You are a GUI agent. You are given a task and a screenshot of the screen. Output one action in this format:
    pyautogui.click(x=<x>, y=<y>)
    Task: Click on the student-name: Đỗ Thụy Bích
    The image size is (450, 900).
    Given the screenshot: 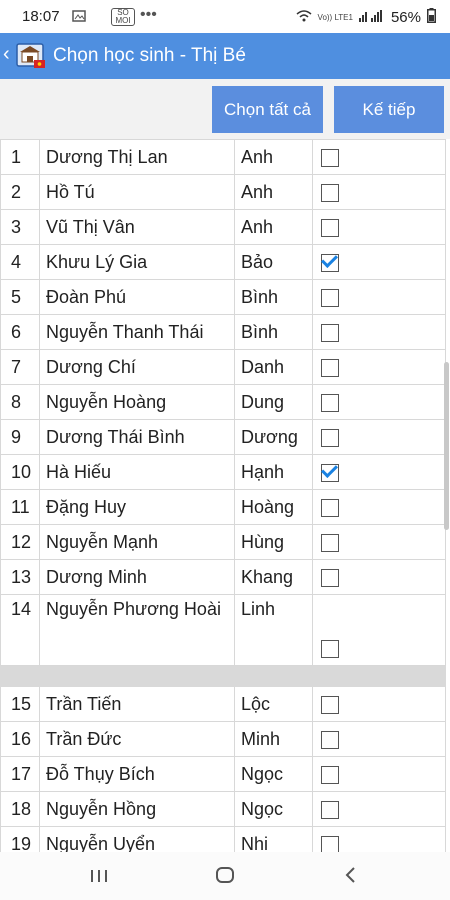 What is the action you would take?
    pyautogui.click(x=137, y=774)
    